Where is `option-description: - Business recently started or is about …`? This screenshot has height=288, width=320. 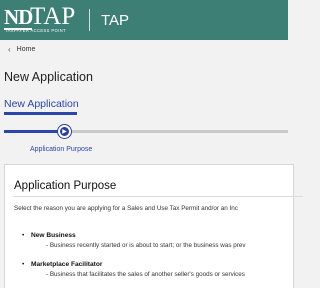
option-description: - Business recently started or is about … is located at coordinates (146, 245).